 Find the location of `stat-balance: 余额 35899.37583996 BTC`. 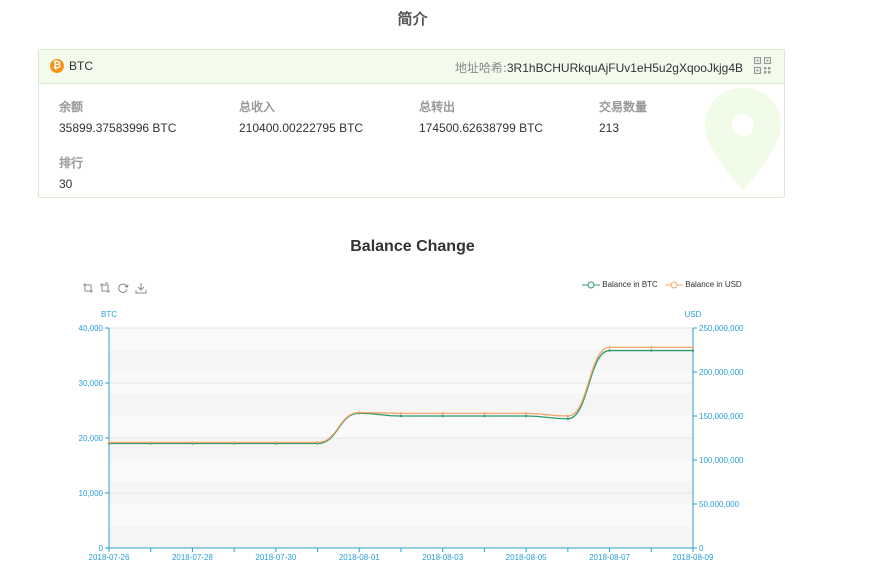

stat-balance: 余额 35899.37583996 BTC is located at coordinates (117, 116).